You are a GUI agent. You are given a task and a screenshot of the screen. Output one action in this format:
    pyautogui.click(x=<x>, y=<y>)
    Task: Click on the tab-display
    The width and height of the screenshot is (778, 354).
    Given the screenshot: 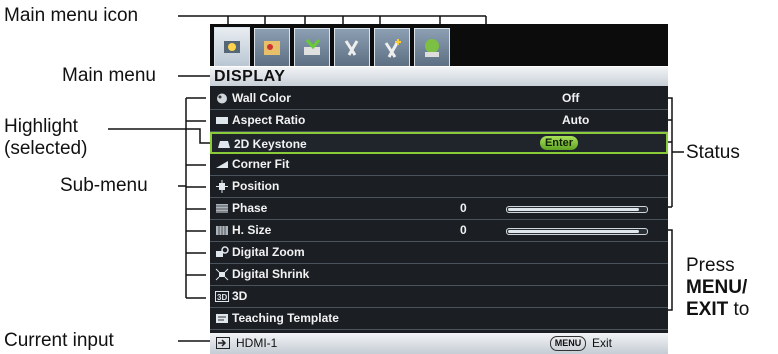 What is the action you would take?
    pyautogui.click(x=232, y=47)
    